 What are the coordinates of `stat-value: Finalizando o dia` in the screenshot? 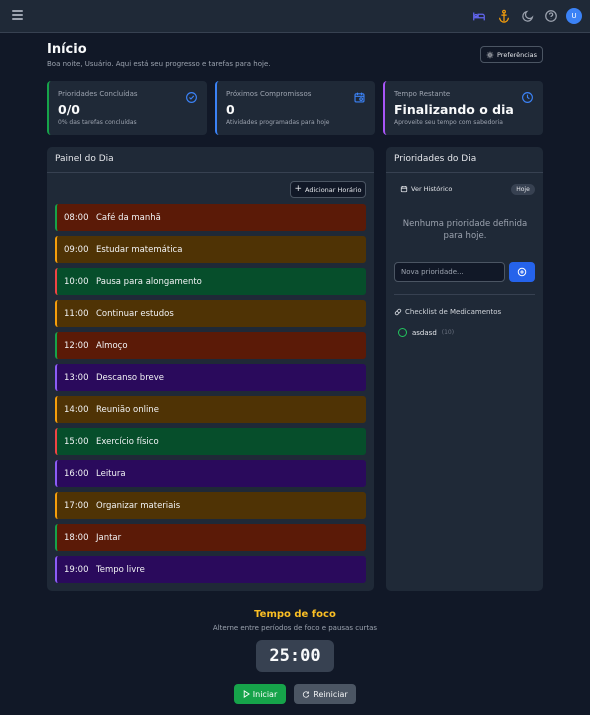 It's located at (454, 109).